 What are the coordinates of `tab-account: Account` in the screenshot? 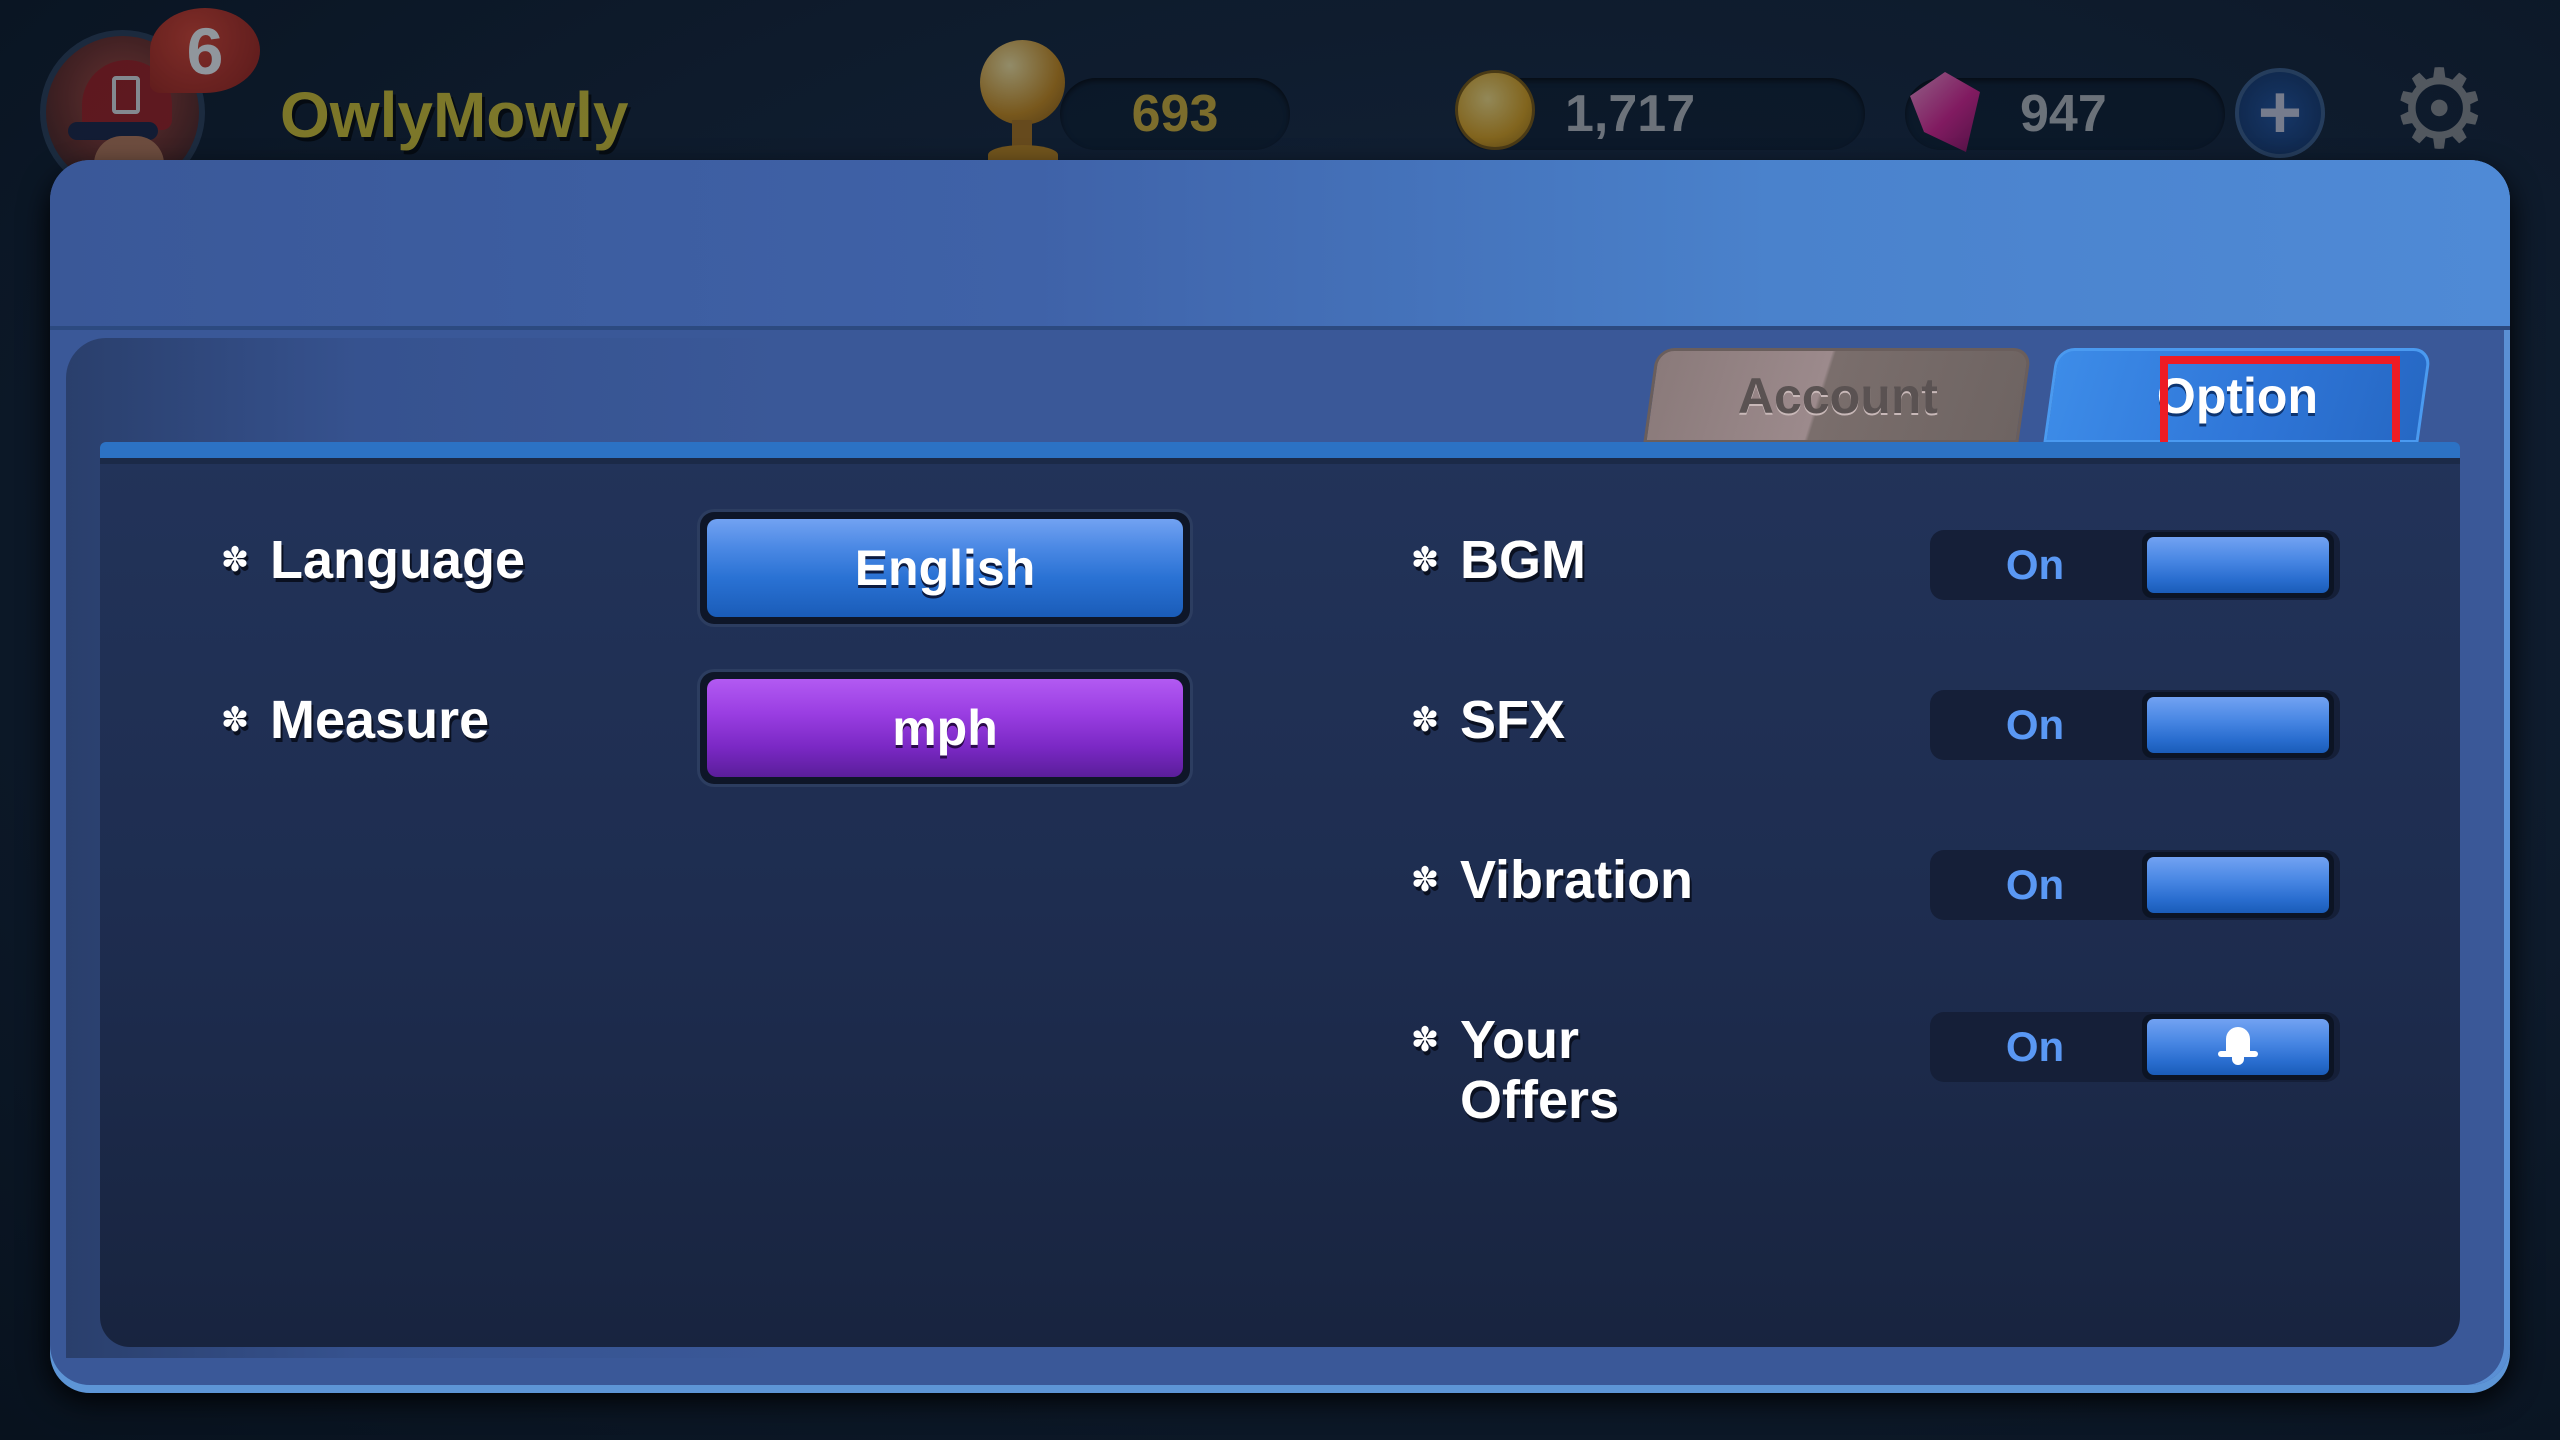 It's located at (1837, 395).